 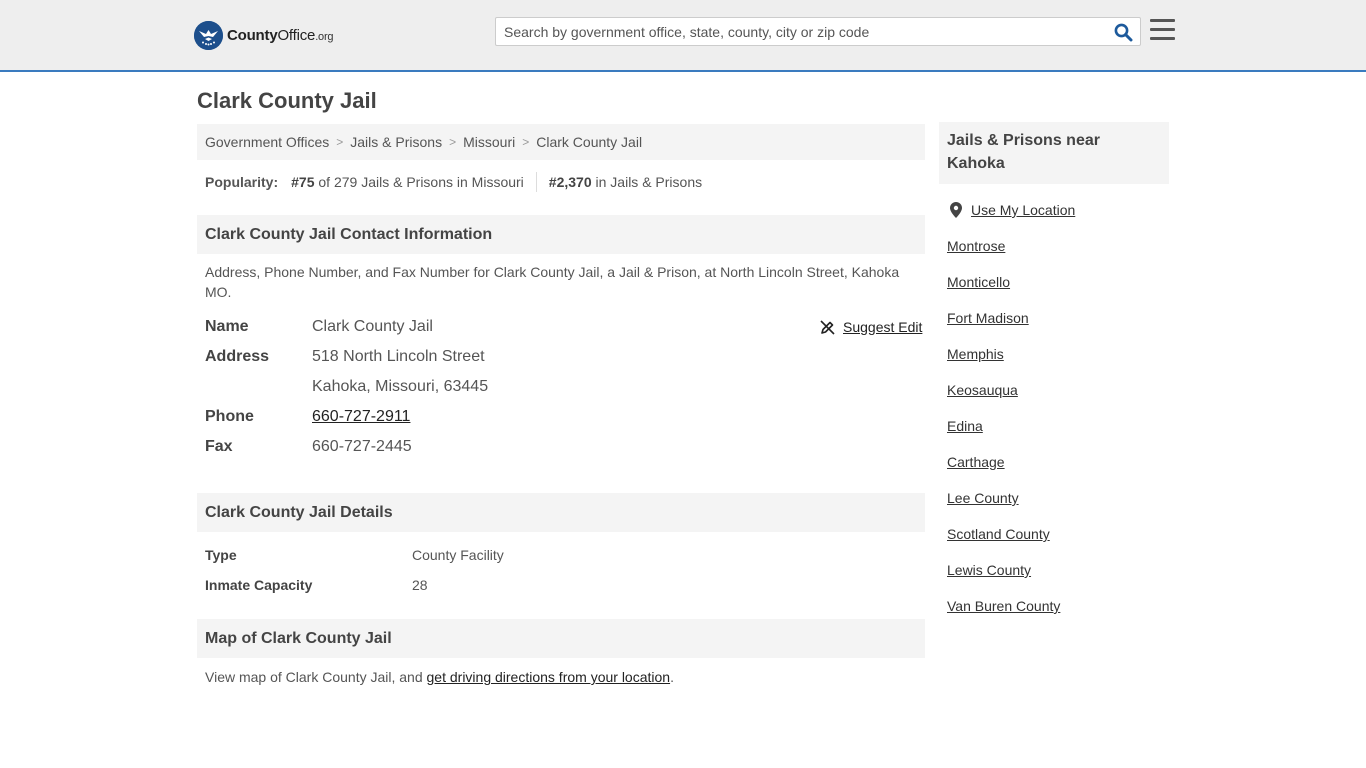 What do you see at coordinates (589, 142) in the screenshot?
I see `breadcrumb-current: Clark County Jail` at bounding box center [589, 142].